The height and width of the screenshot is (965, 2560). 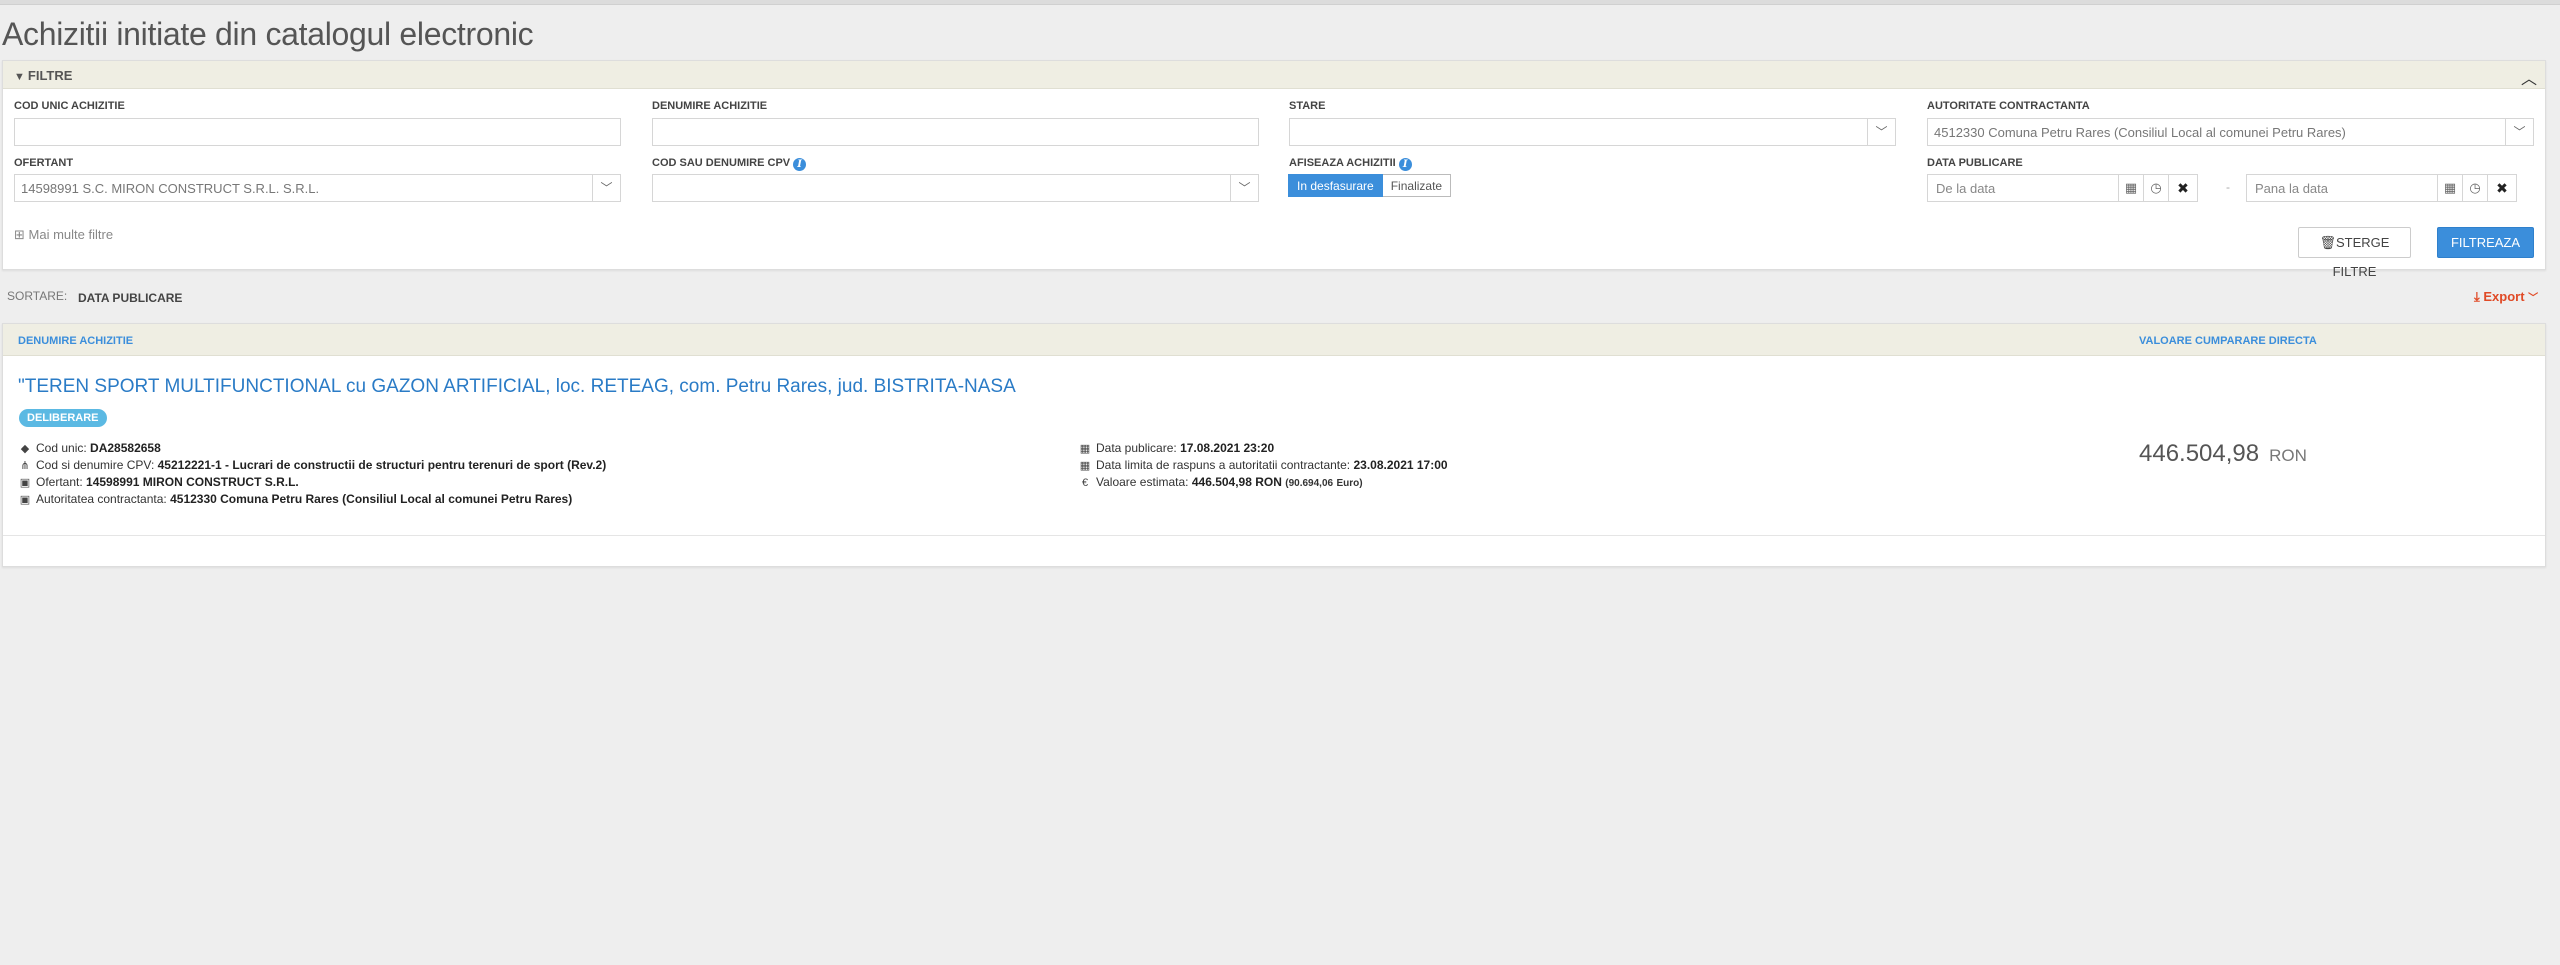 What do you see at coordinates (2477, 296) in the screenshot?
I see `download-icon: ⤓` at bounding box center [2477, 296].